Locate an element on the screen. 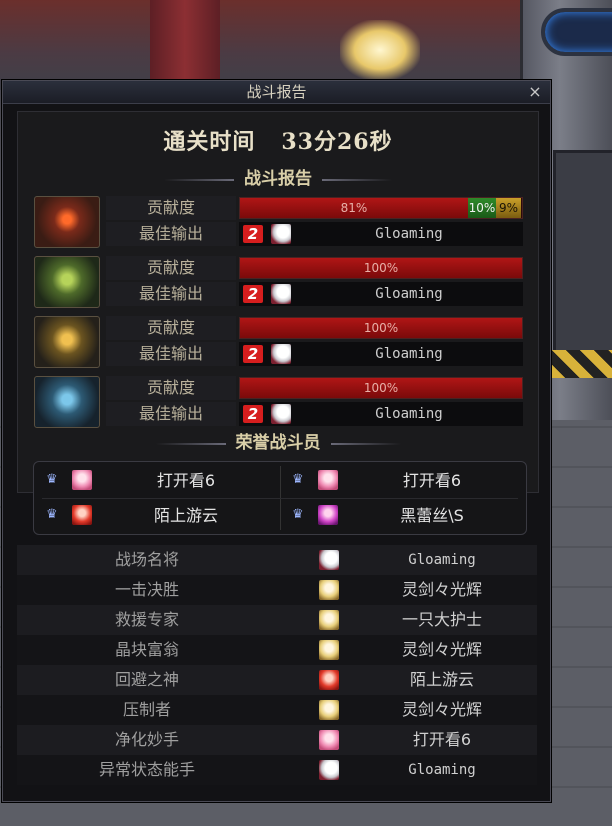 The image size is (612, 826). award-row: 异常状态能手 Gloaming is located at coordinates (277, 770).